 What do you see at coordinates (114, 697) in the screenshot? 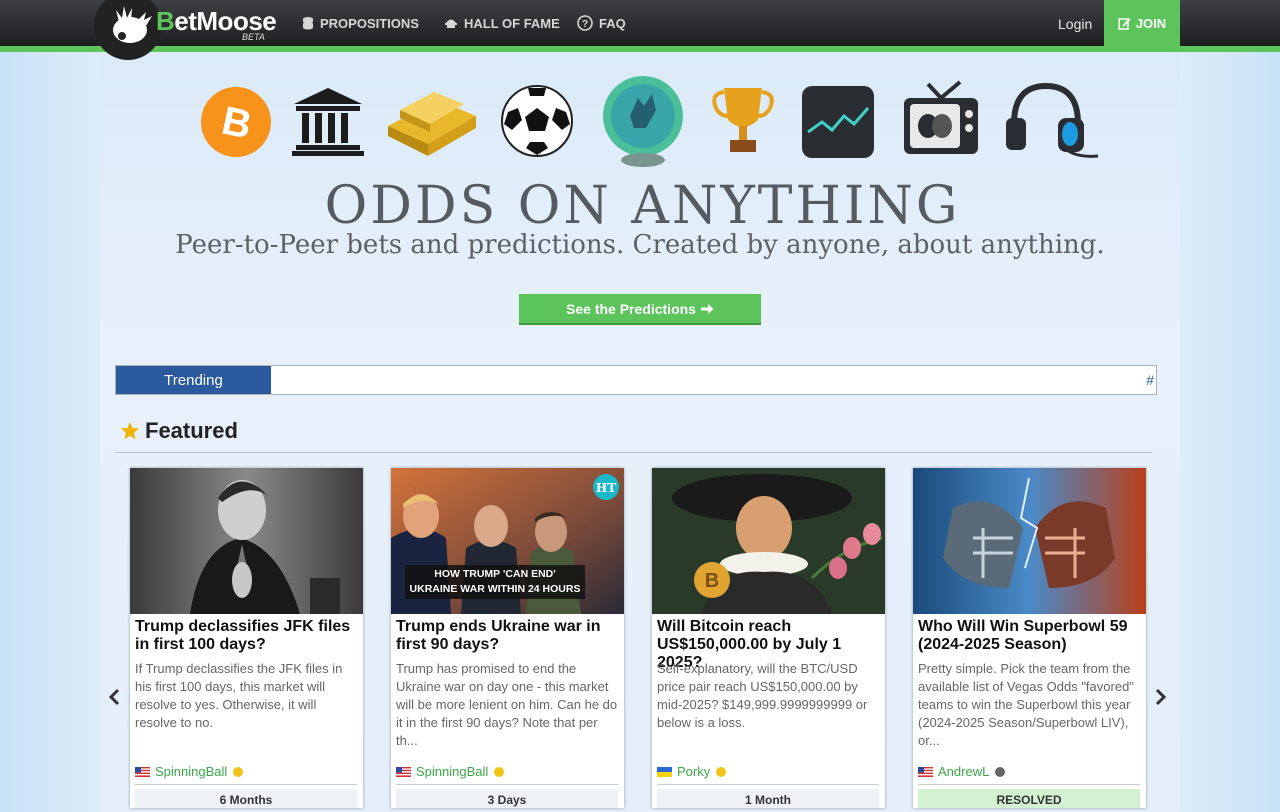
I see `carousel-prev-icon` at bounding box center [114, 697].